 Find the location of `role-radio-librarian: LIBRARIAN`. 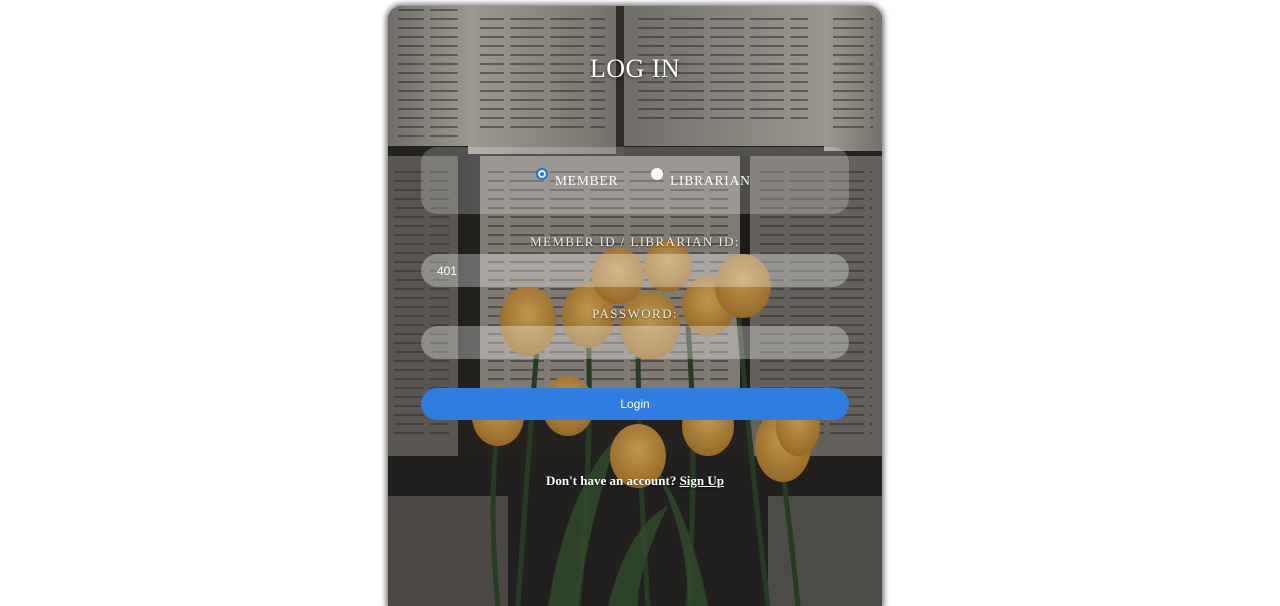

role-radio-librarian: LIBRARIAN is located at coordinates (701, 178).